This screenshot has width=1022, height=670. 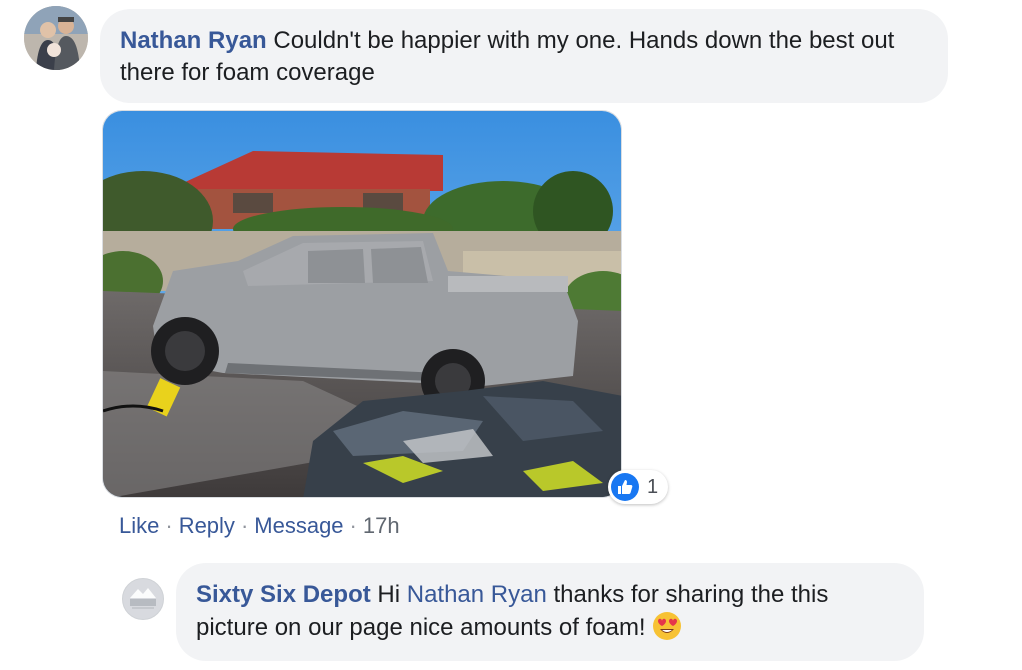 I want to click on page-avatar, so click(x=143, y=599).